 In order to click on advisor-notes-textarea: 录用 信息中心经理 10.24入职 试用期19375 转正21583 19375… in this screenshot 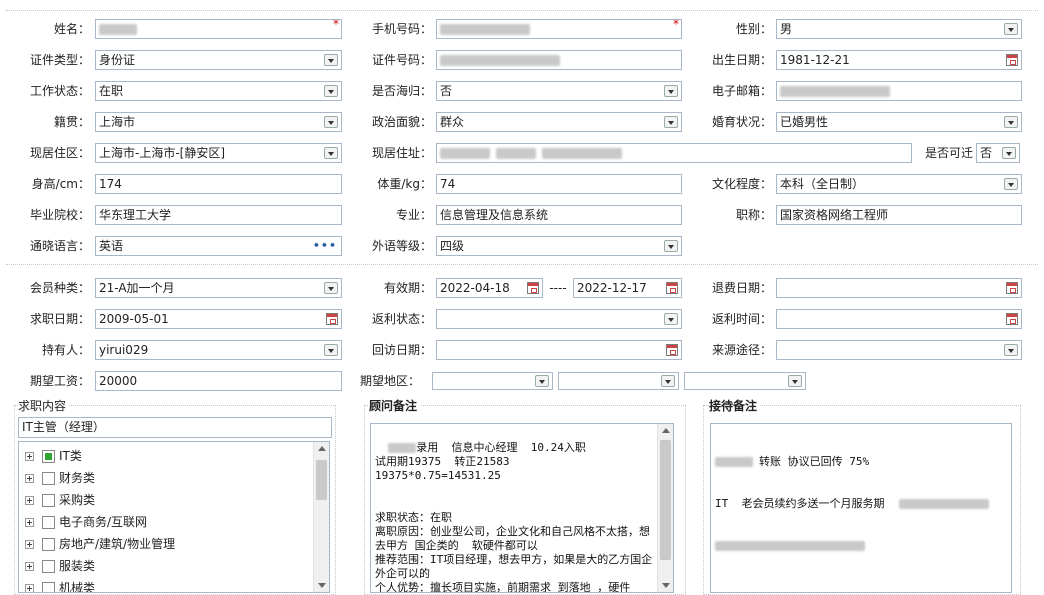, I will do `click(522, 508)`.